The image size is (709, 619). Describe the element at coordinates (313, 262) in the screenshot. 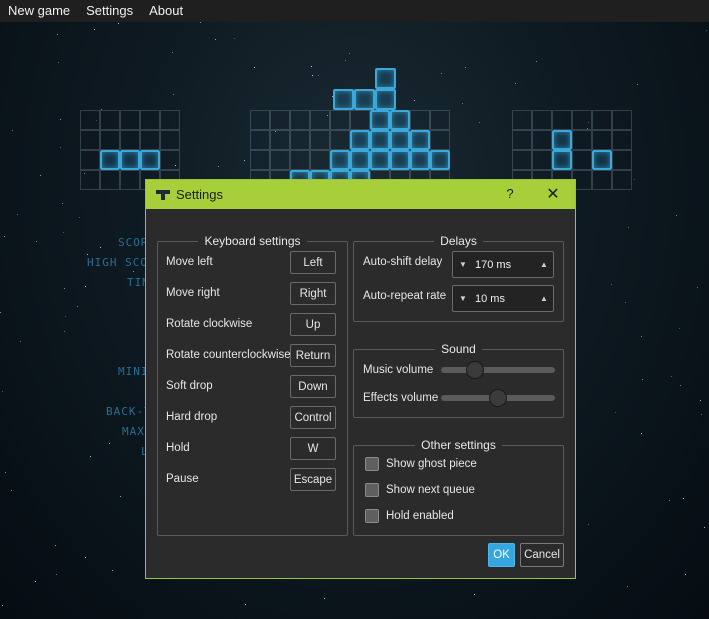

I see `key-binding-button: Left` at that location.